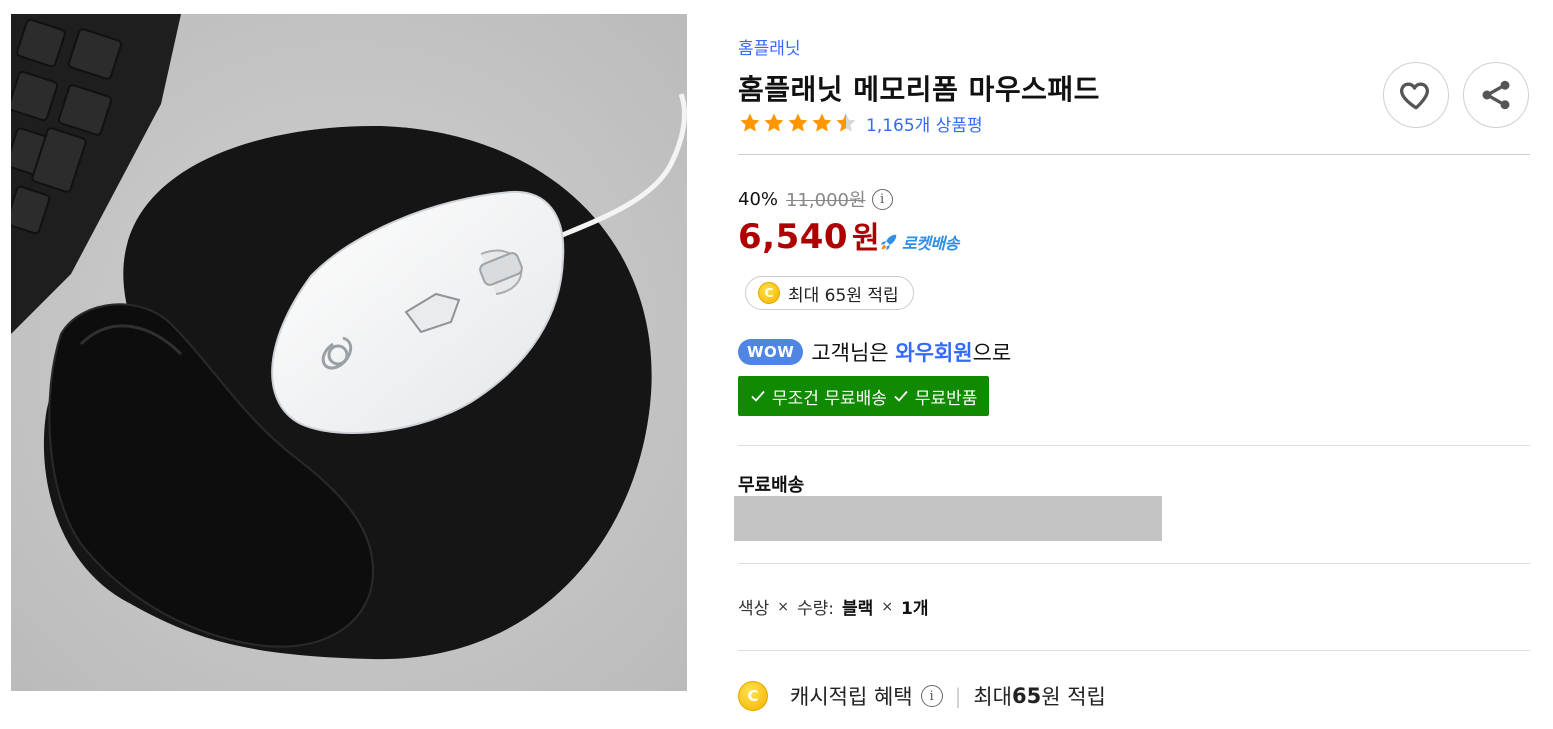 The height and width of the screenshot is (729, 1553). I want to click on wow-benefit-bar: 무조건 무료배송 무료반품, so click(864, 396).